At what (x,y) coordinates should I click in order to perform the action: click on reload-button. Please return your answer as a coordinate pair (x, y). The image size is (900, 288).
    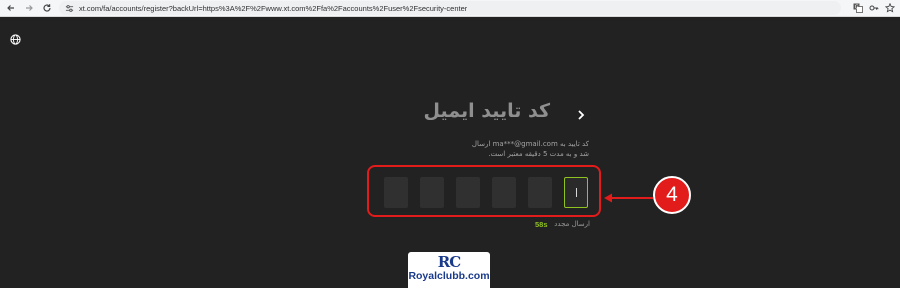
    Looking at the image, I should click on (47, 8).